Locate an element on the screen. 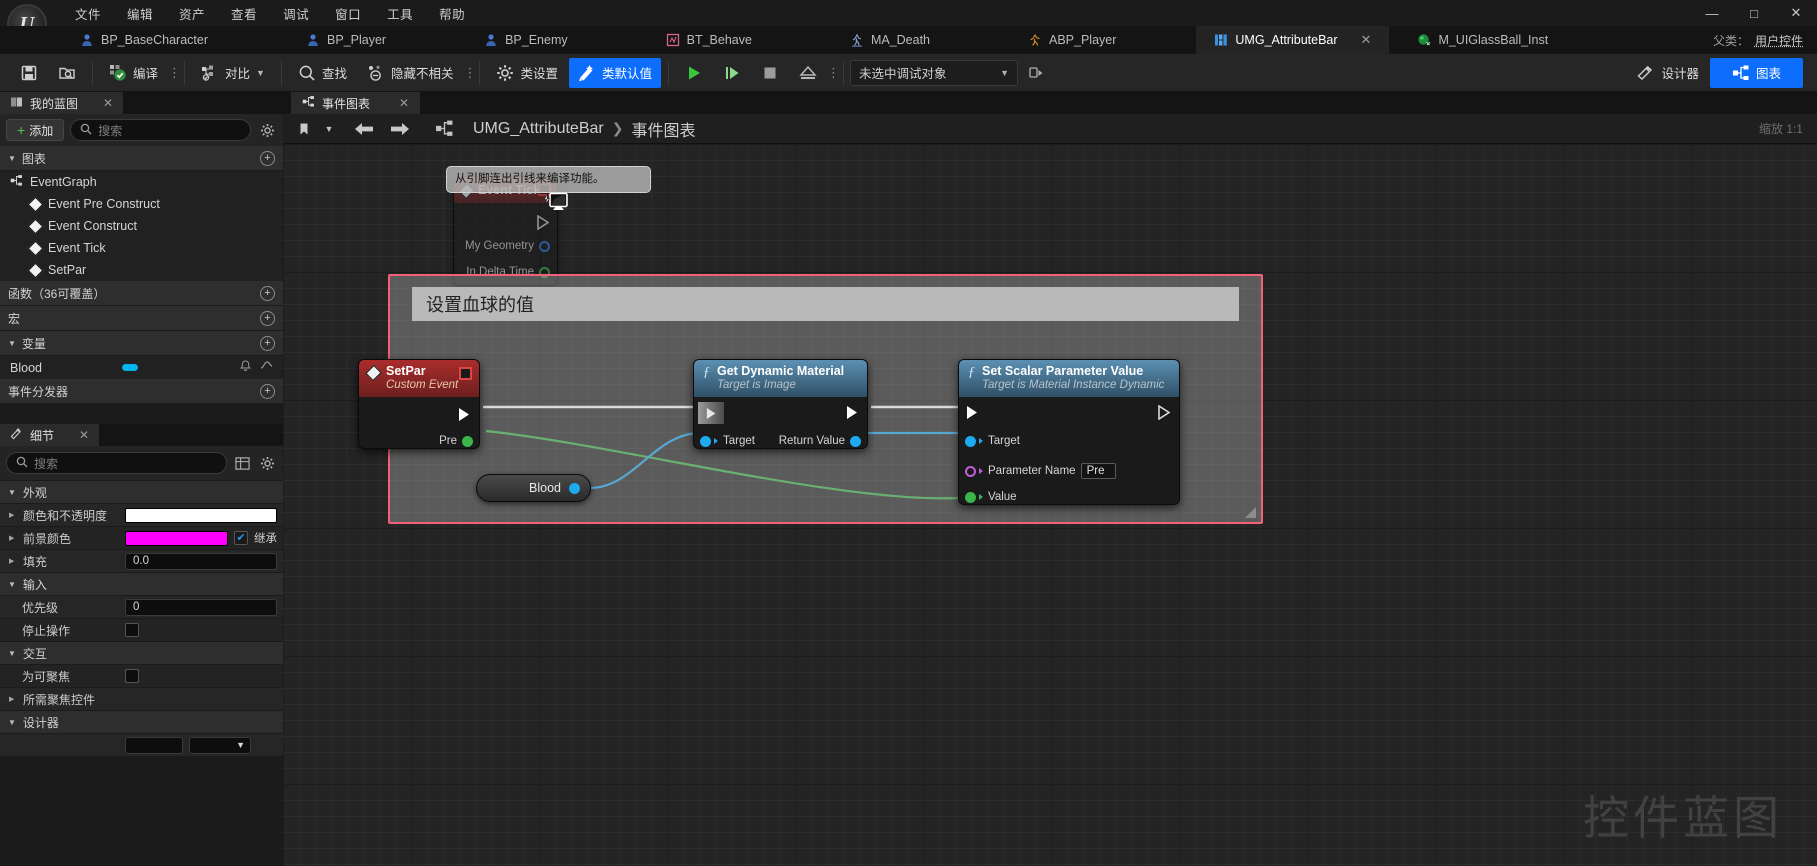 The height and width of the screenshot is (866, 1817). property-row-color-and-opacity: ▶ 颜色和不透明度 is located at coordinates (141, 514).